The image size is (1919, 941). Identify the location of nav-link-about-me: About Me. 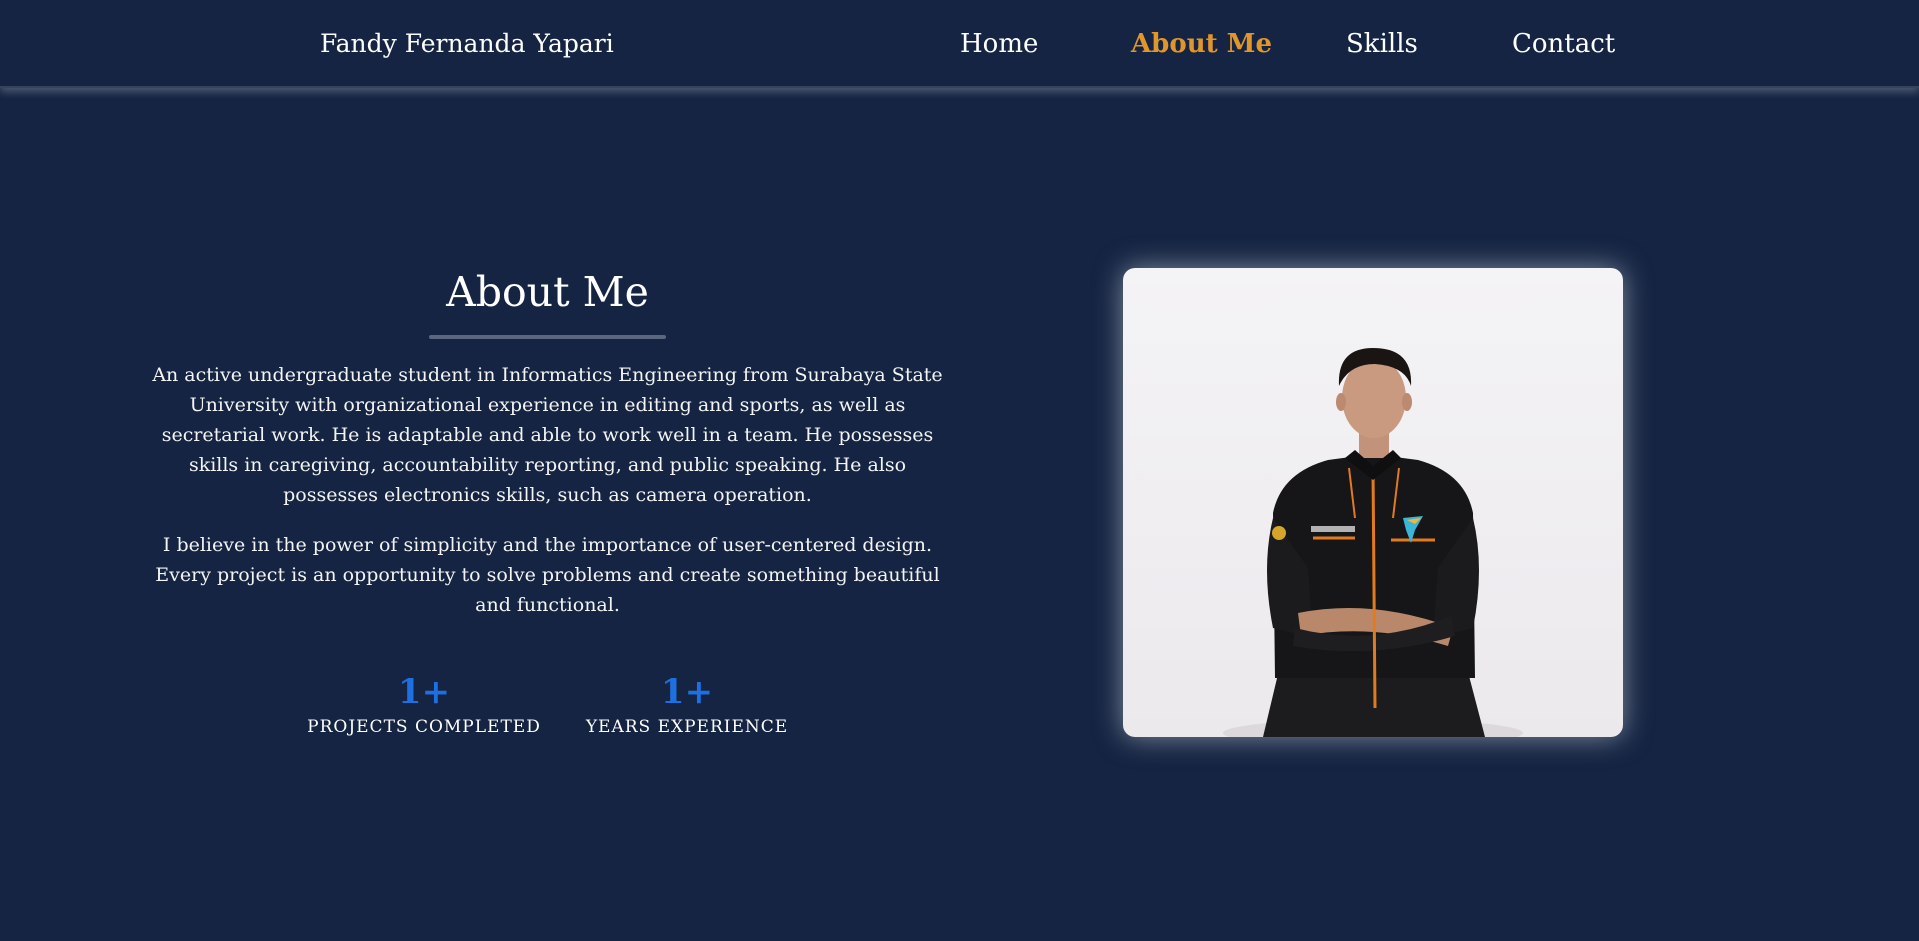
(1201, 44).